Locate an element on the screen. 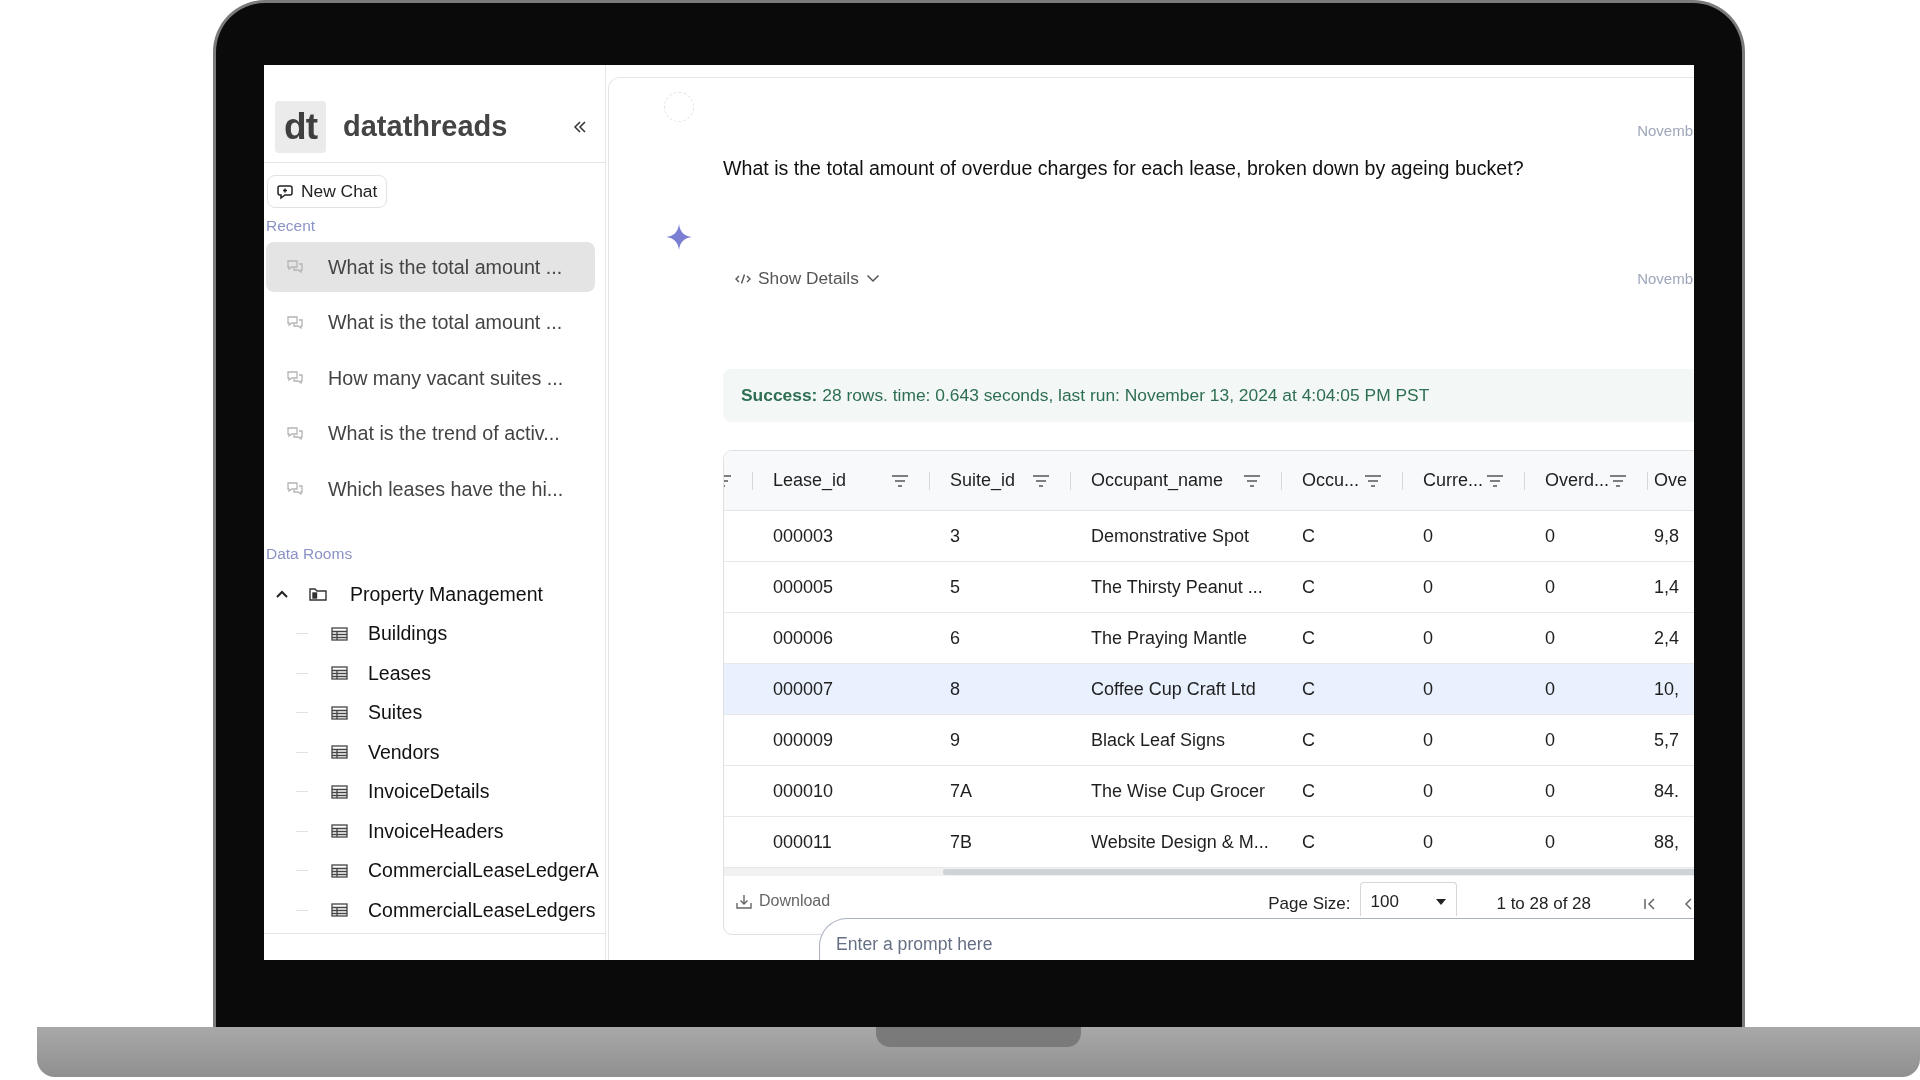 This screenshot has width=1920, height=1080. table-cell-text: Coffee Cup Craft Ltd is located at coordinates (1173, 689).